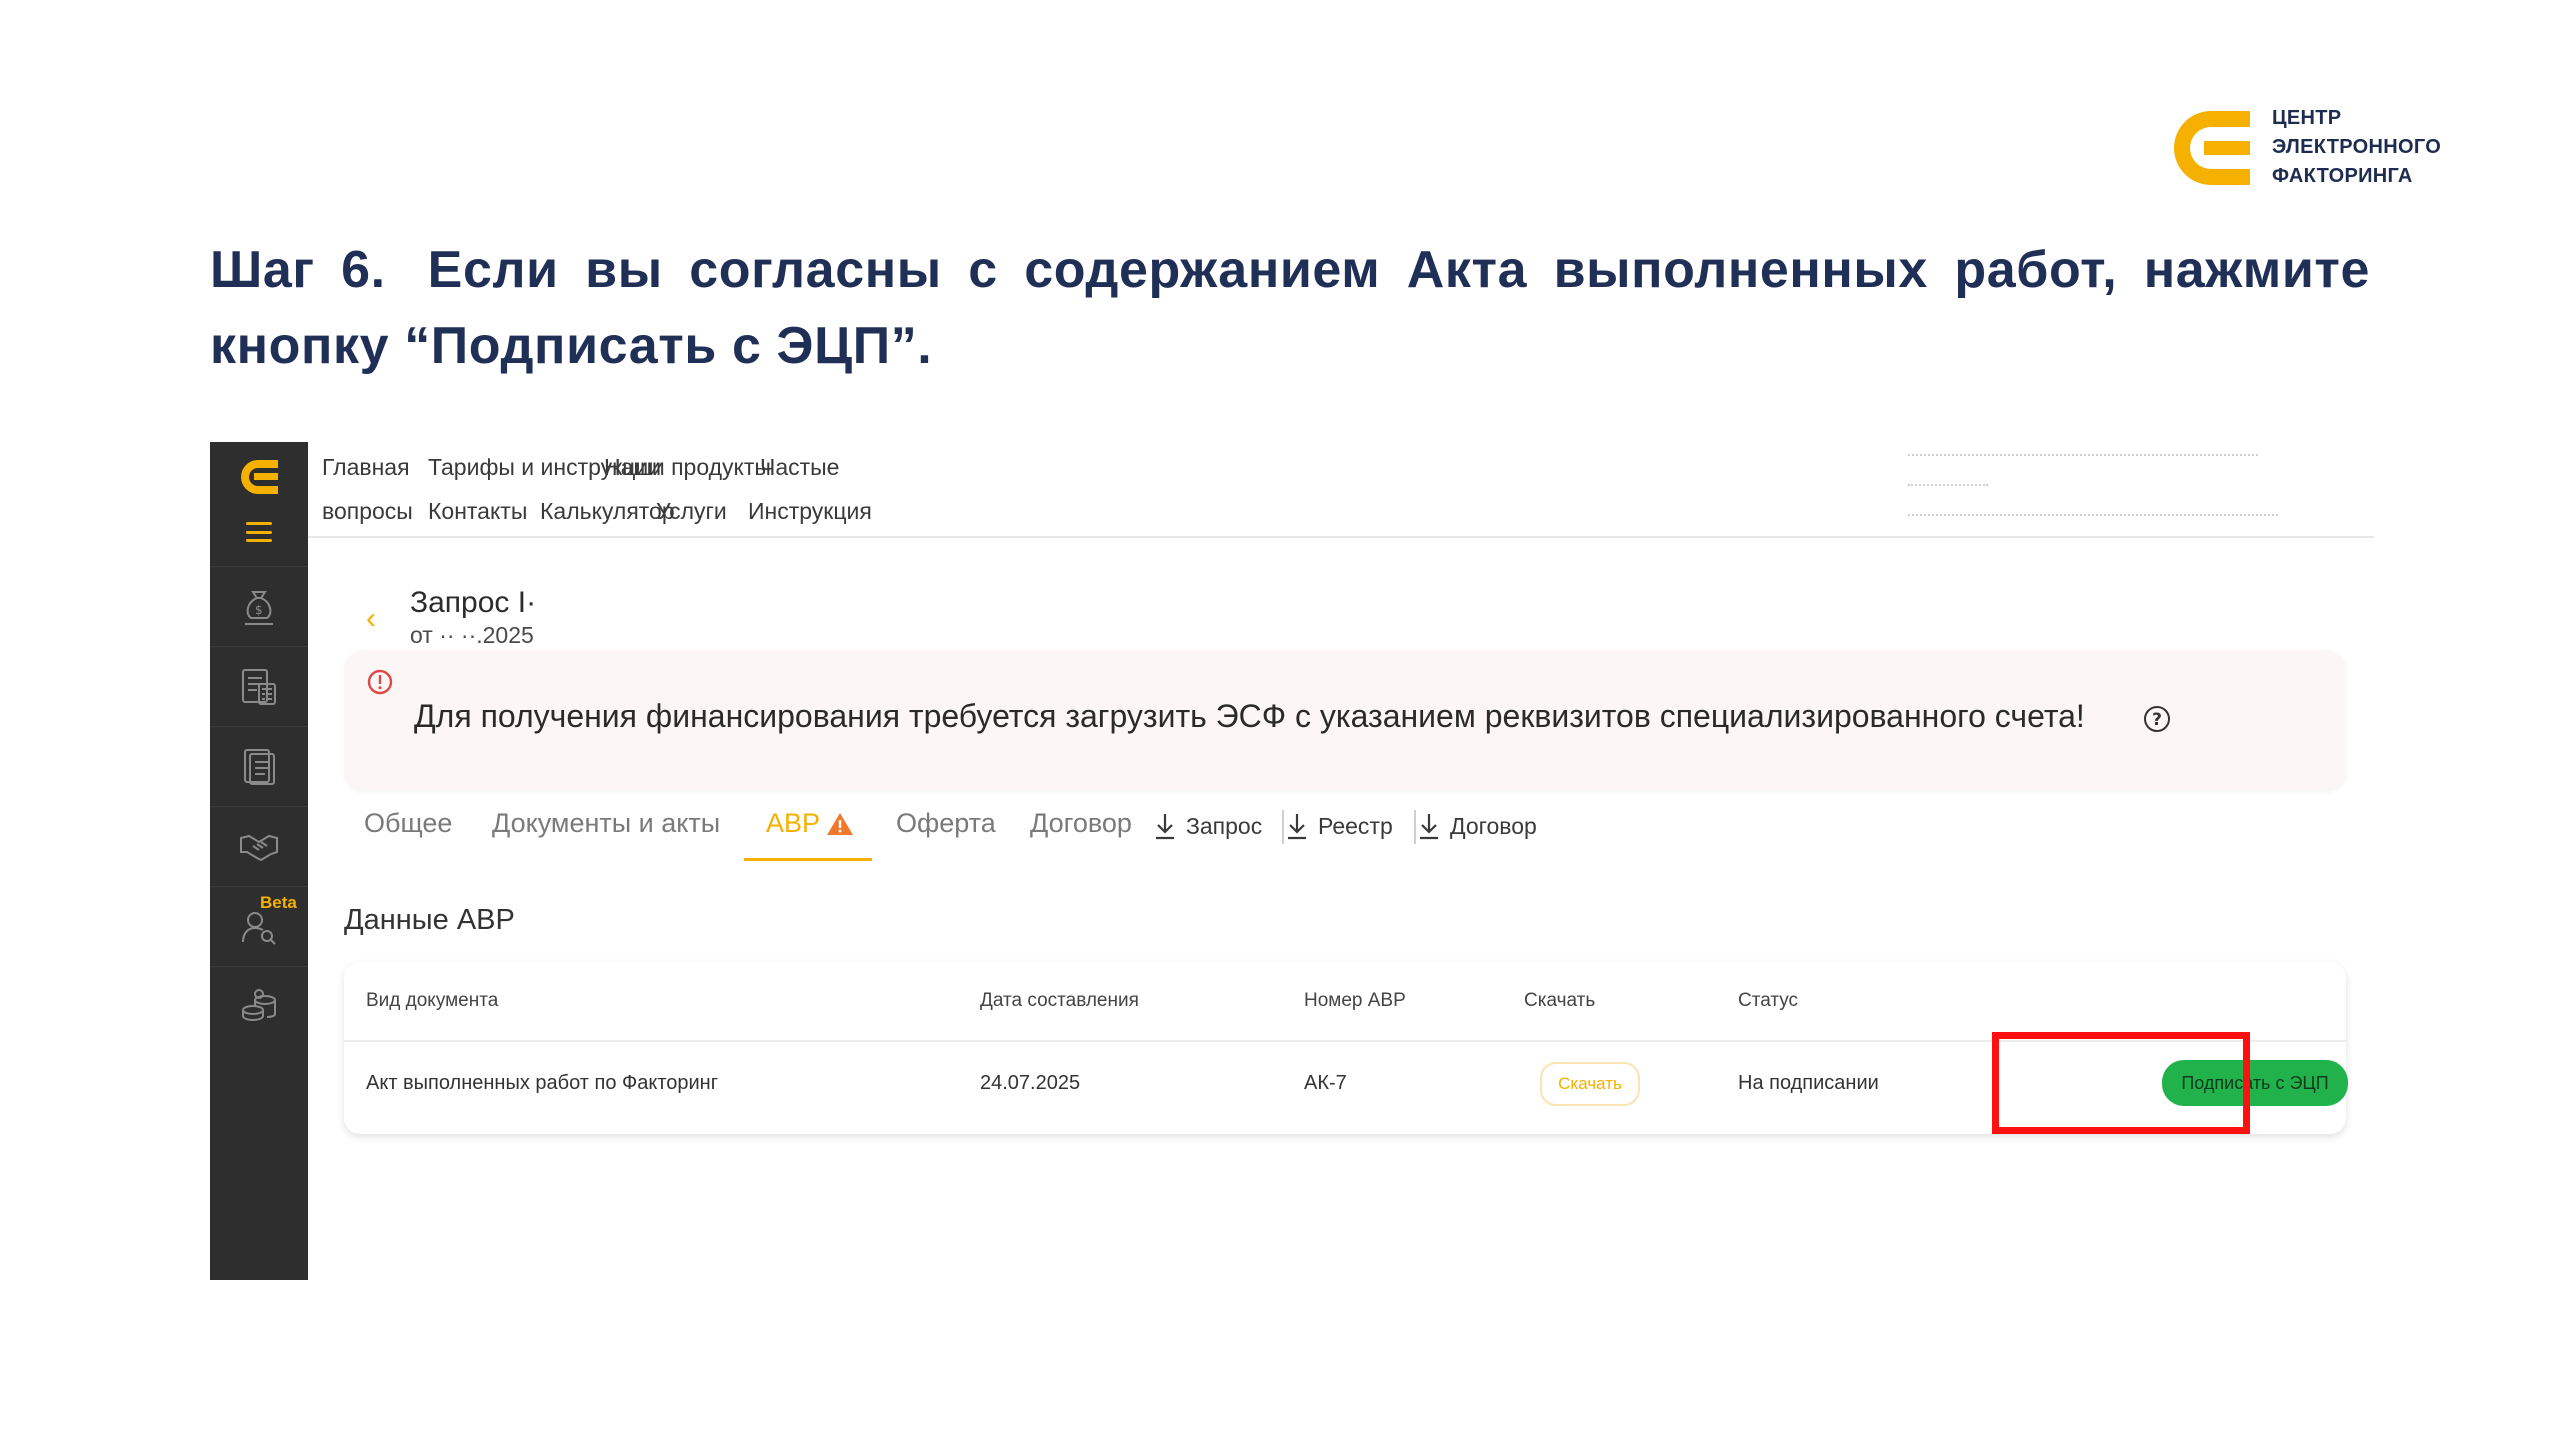 The height and width of the screenshot is (1440, 2560). What do you see at coordinates (1325, 1083) in the screenshot?
I see `cell-number: АК-7` at bounding box center [1325, 1083].